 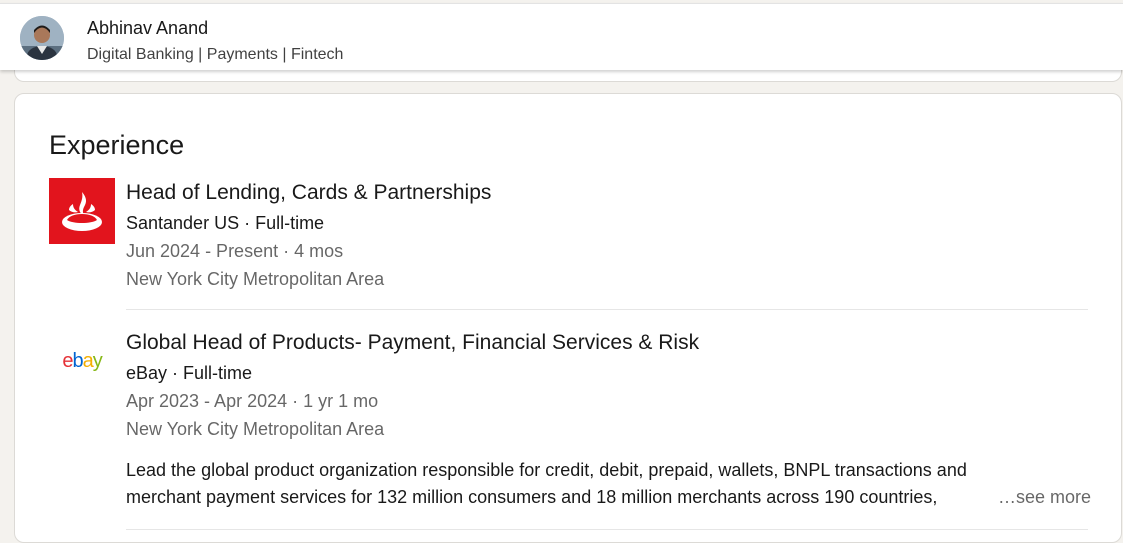 I want to click on company-employment-type: eBay · Full-time, so click(x=189, y=373).